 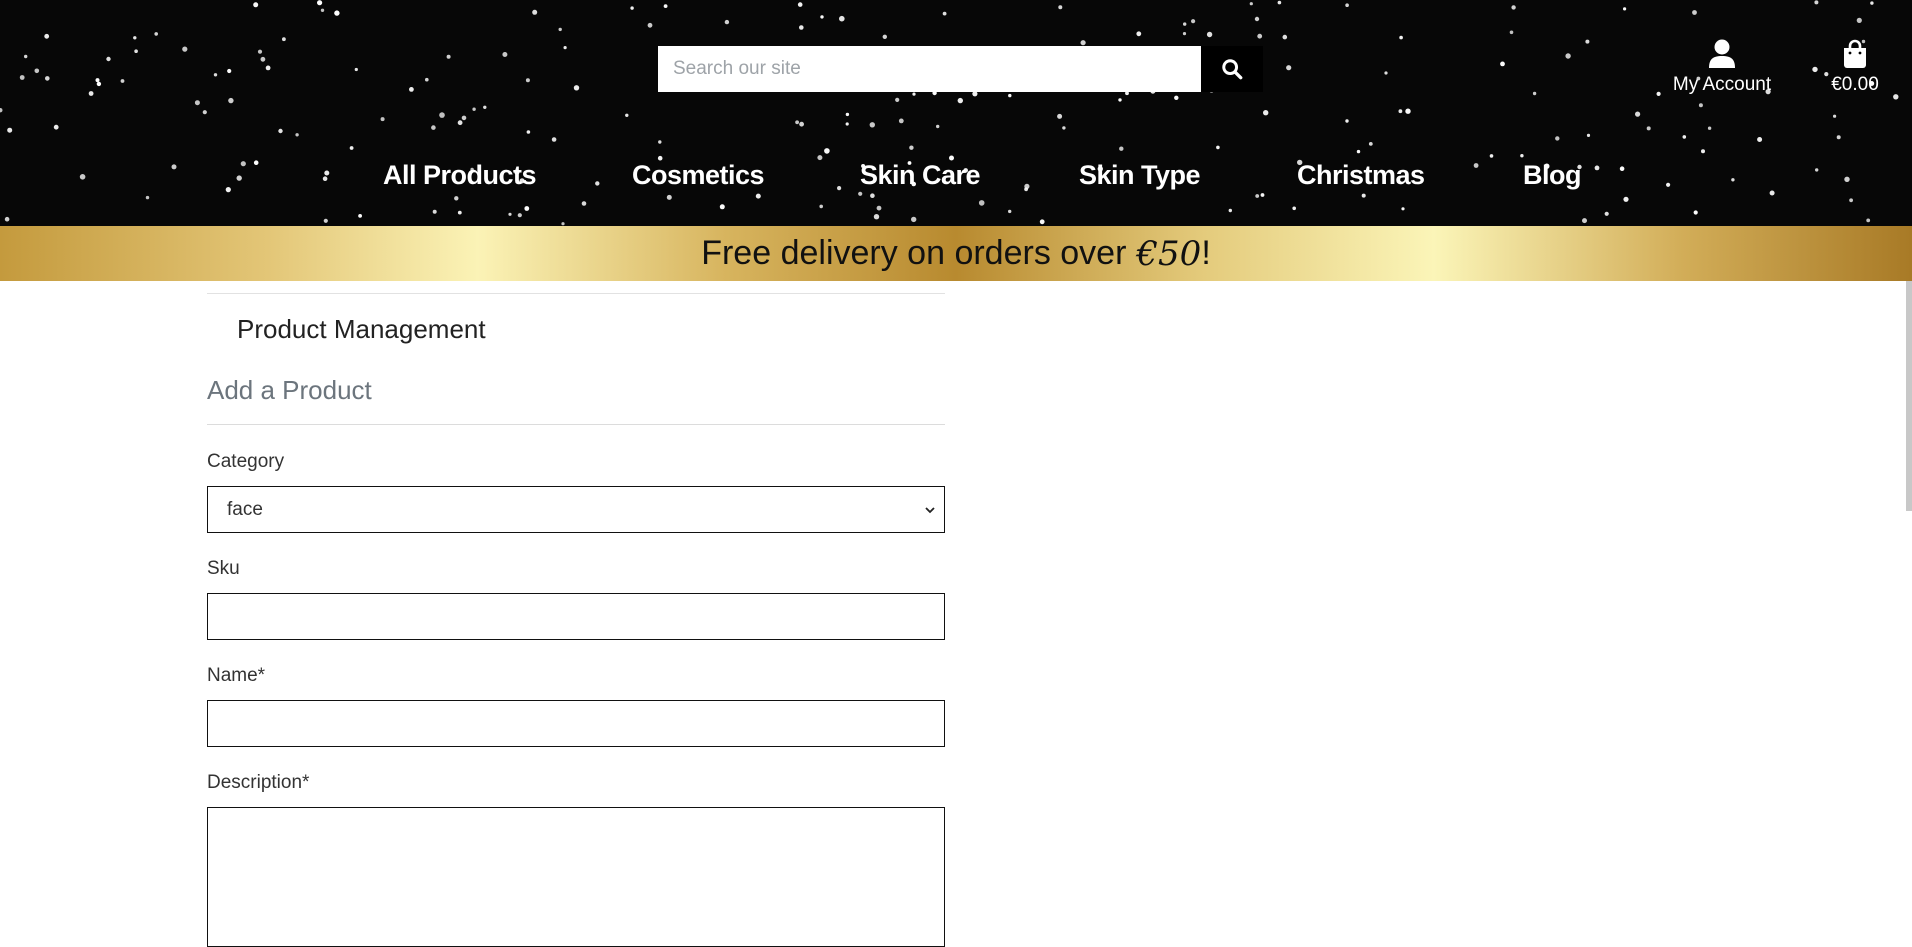 What do you see at coordinates (576, 877) in the screenshot?
I see `description-textarea` at bounding box center [576, 877].